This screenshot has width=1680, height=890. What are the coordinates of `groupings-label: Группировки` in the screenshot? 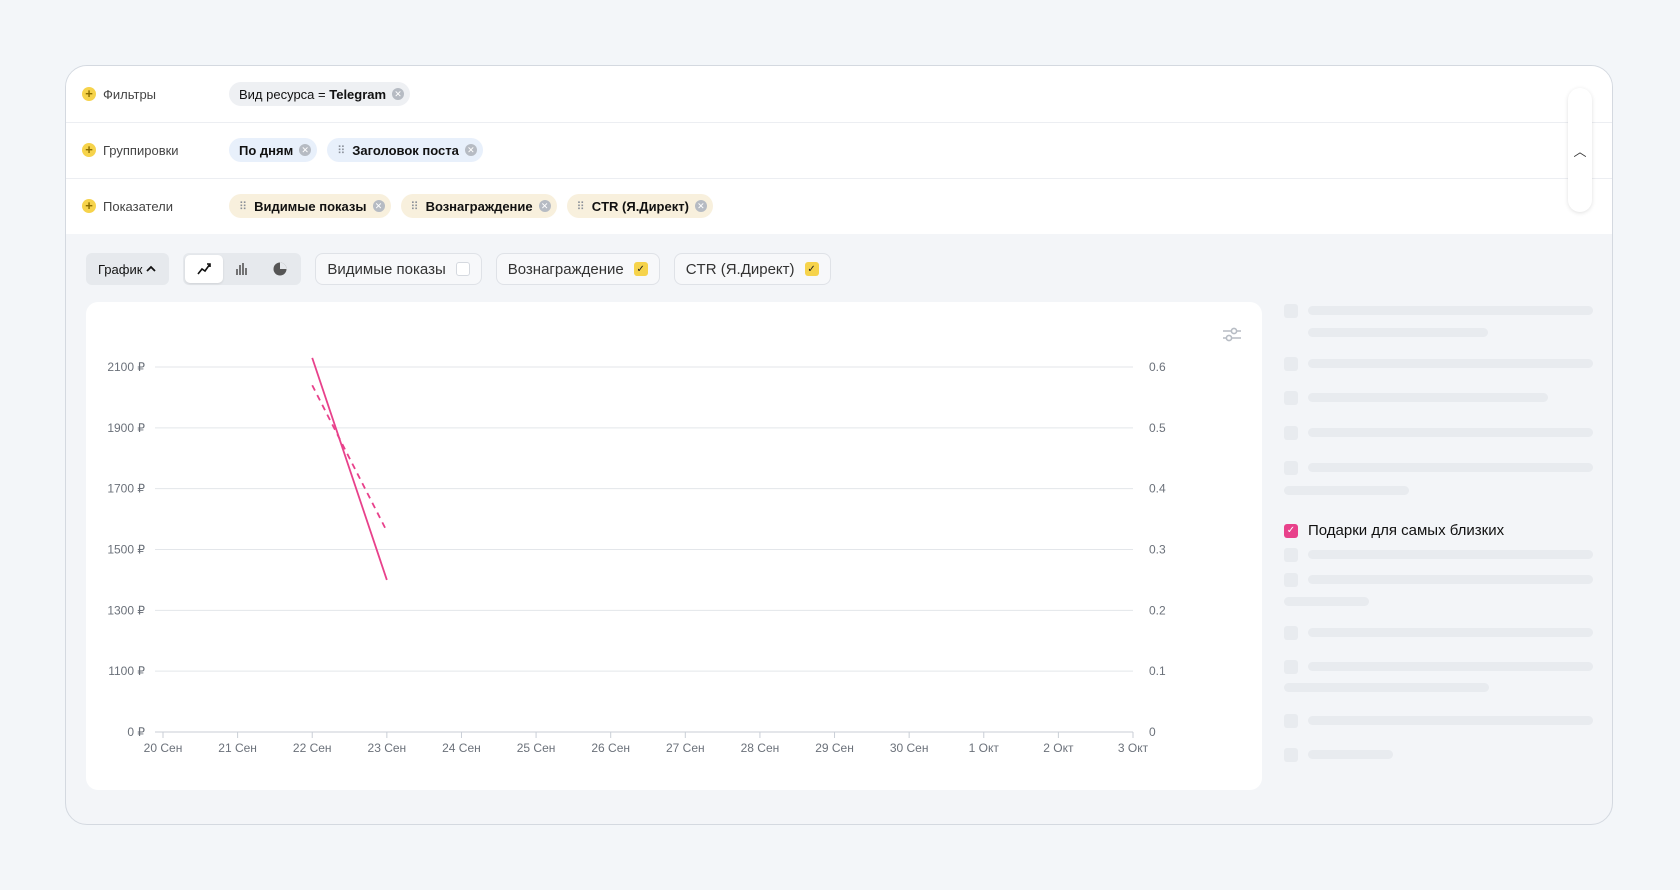 It's located at (141, 150).